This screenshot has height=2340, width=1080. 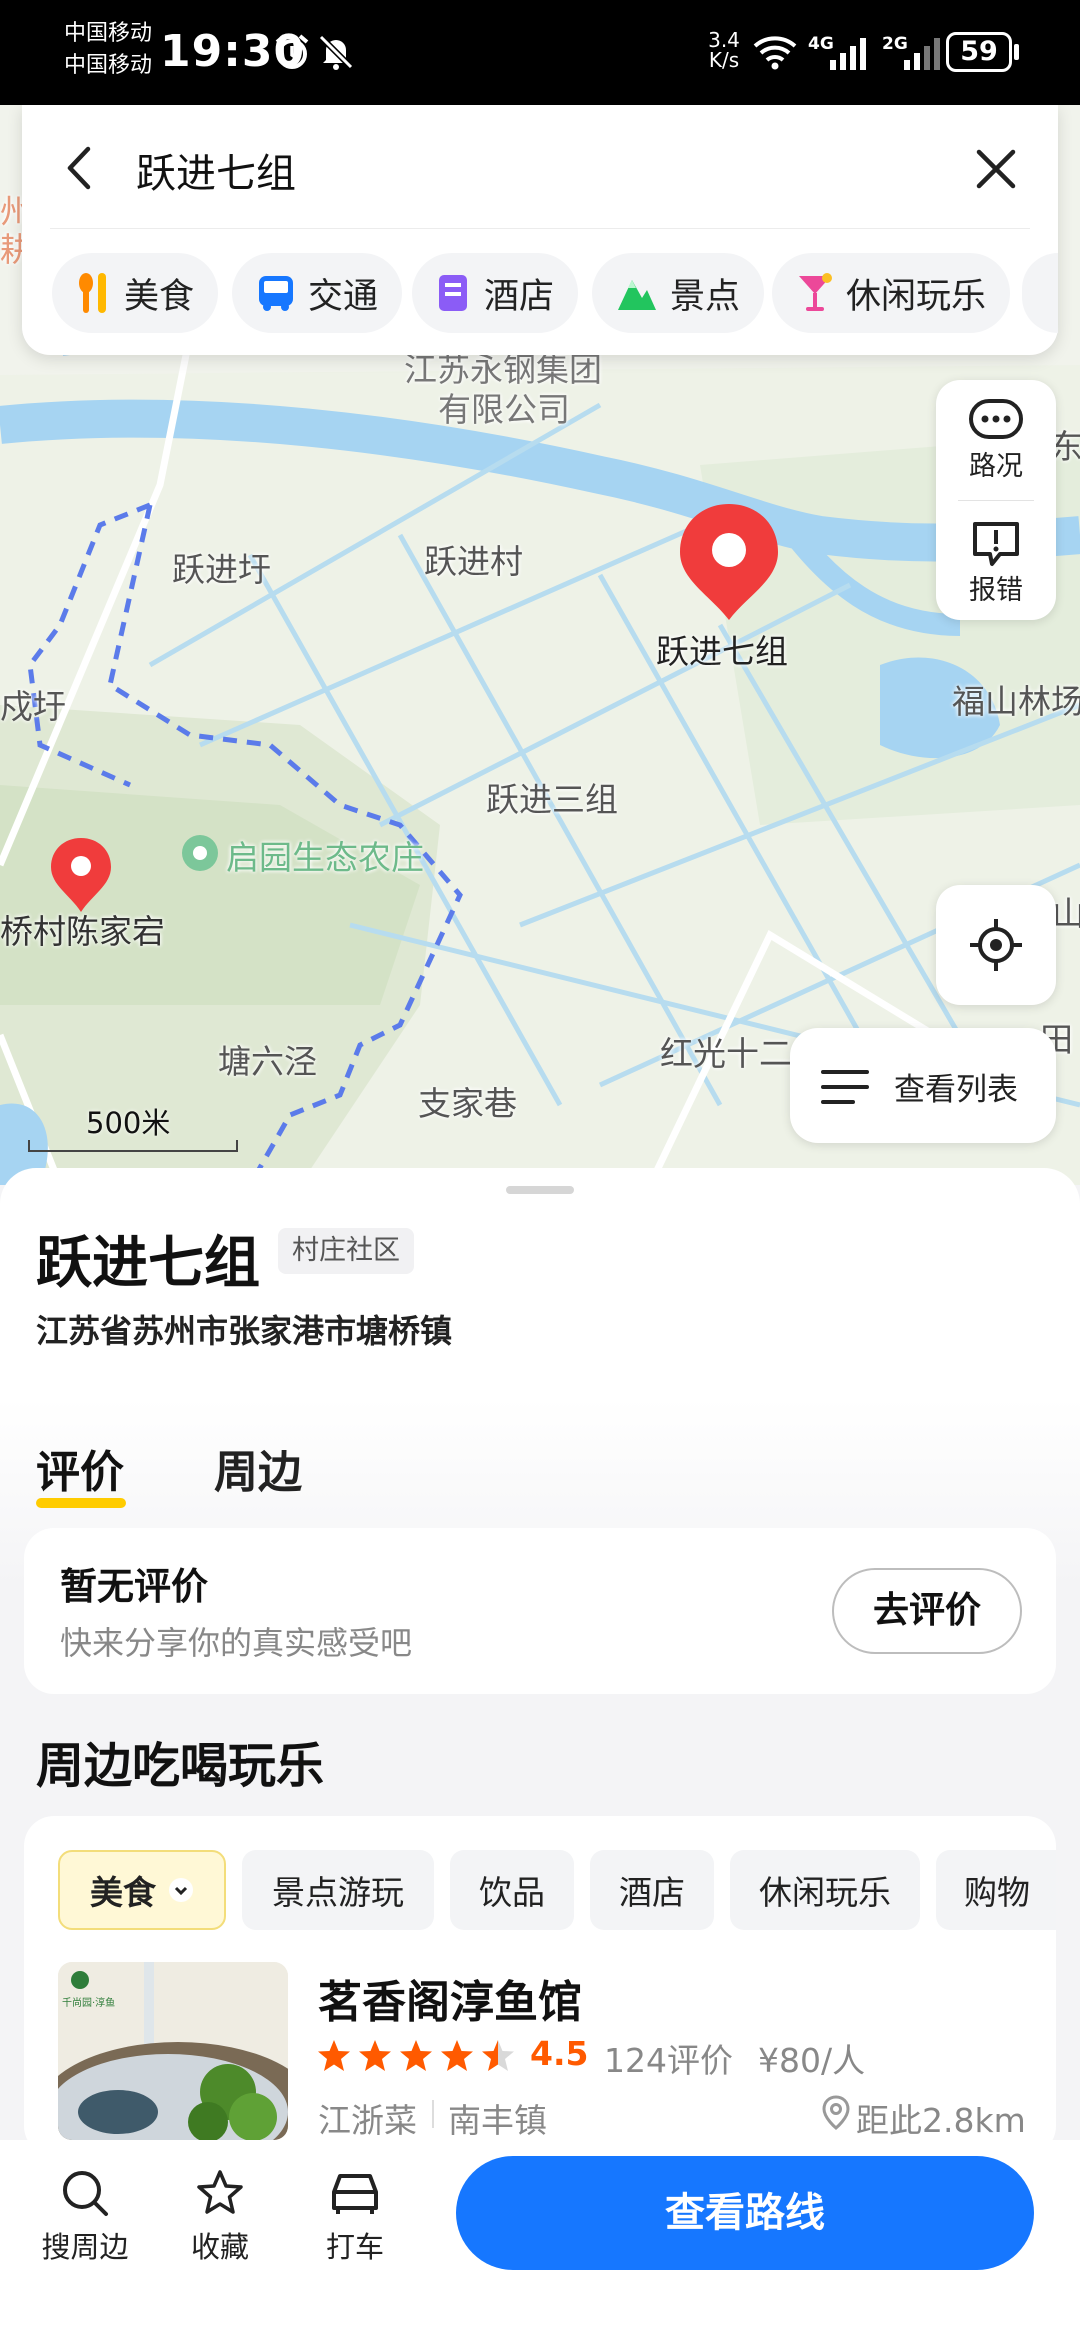 I want to click on map-label-company-2: 有限公司, so click(x=504, y=409).